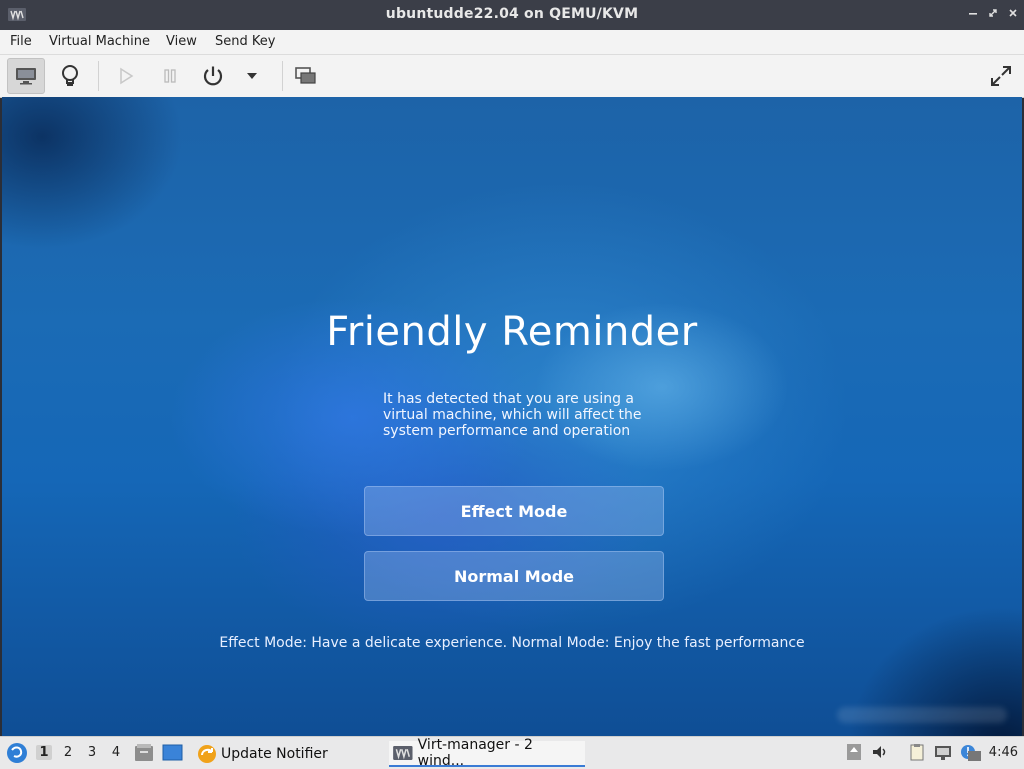 The height and width of the screenshot is (769, 1024). I want to click on effect-mode-button: Effect Mode, so click(514, 511).